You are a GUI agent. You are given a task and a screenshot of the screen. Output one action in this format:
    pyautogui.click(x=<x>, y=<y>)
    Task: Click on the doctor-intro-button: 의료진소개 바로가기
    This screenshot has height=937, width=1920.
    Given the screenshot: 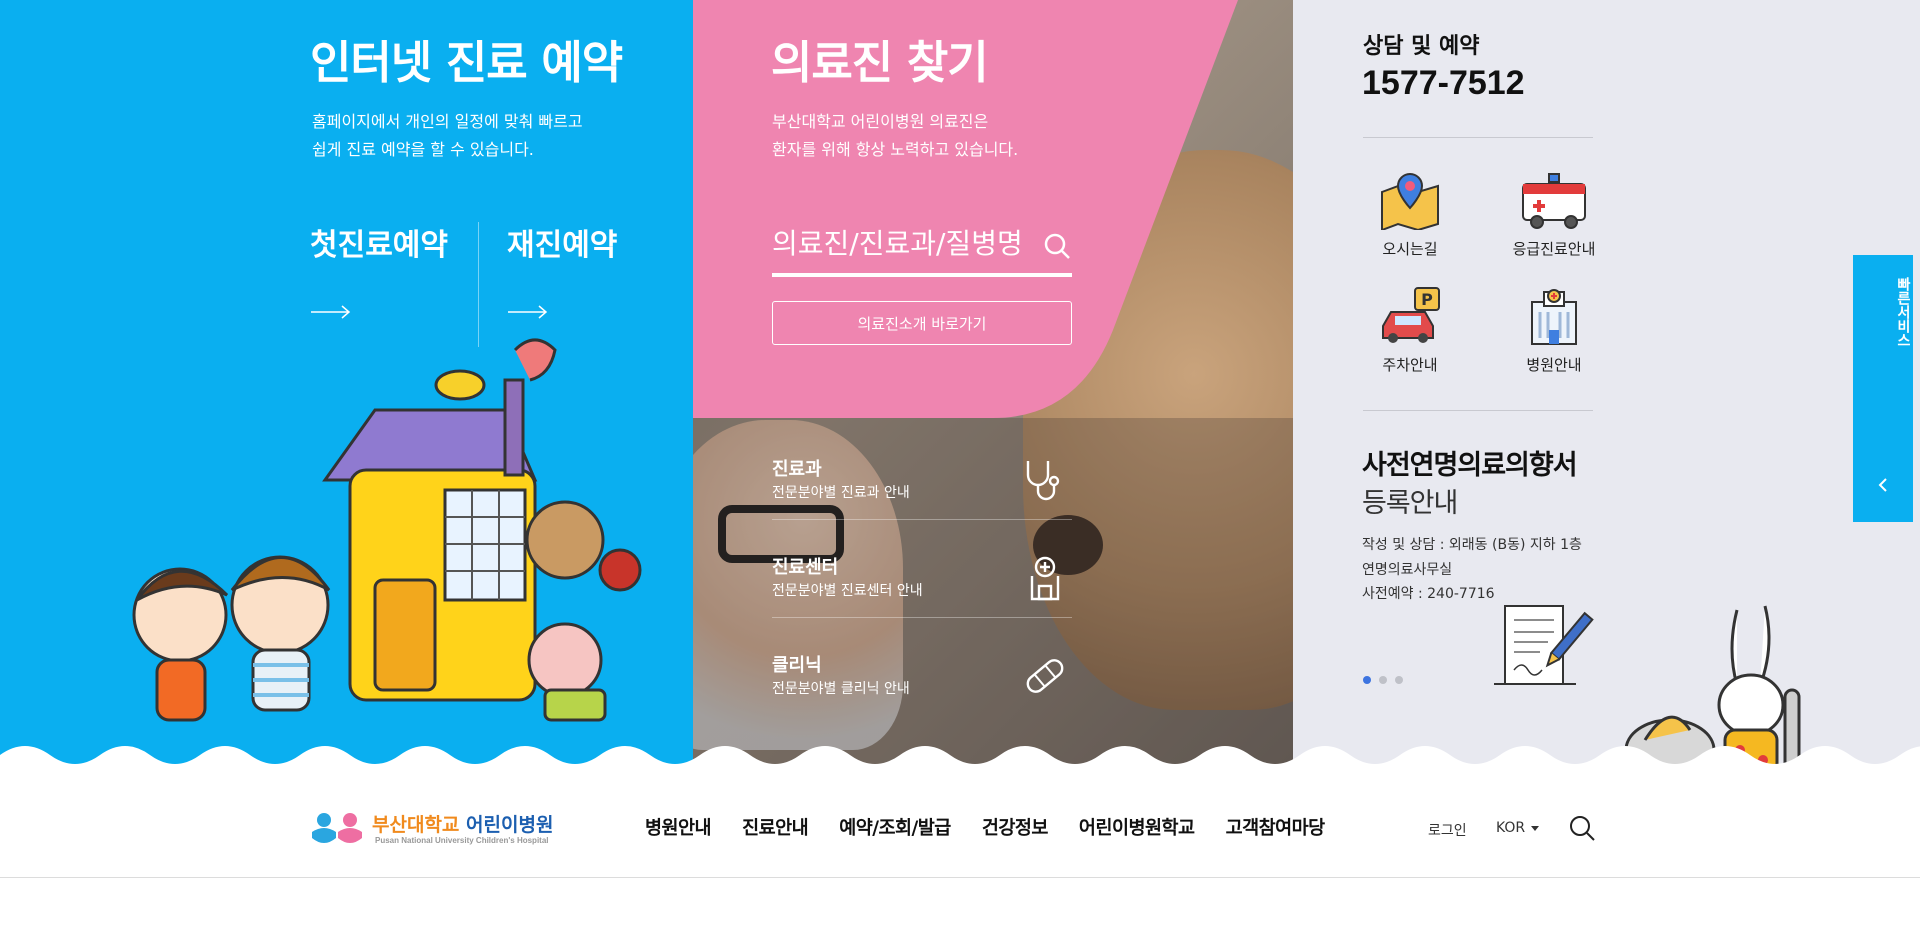 What is the action you would take?
    pyautogui.click(x=922, y=323)
    